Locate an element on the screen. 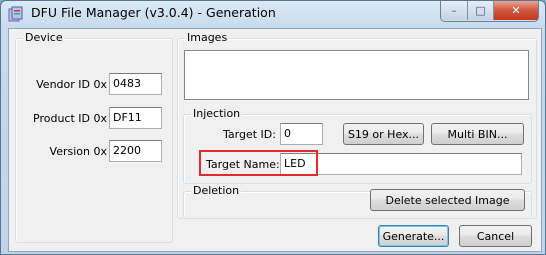 The width and height of the screenshot is (546, 255). minimize-button: – is located at coordinates (454, 10).